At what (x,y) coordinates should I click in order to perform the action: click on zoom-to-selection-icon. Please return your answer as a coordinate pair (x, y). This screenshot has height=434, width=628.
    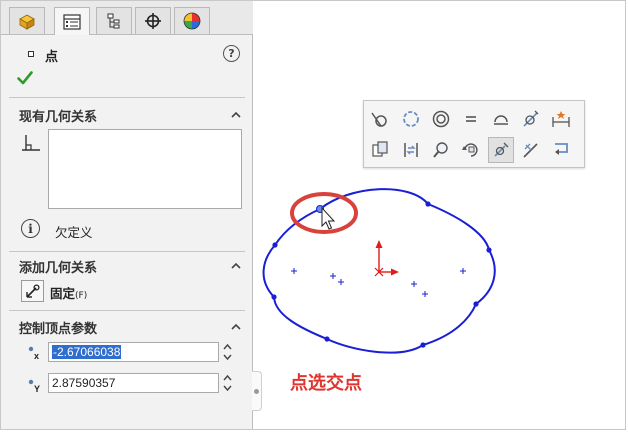
    Looking at the image, I should click on (440, 150).